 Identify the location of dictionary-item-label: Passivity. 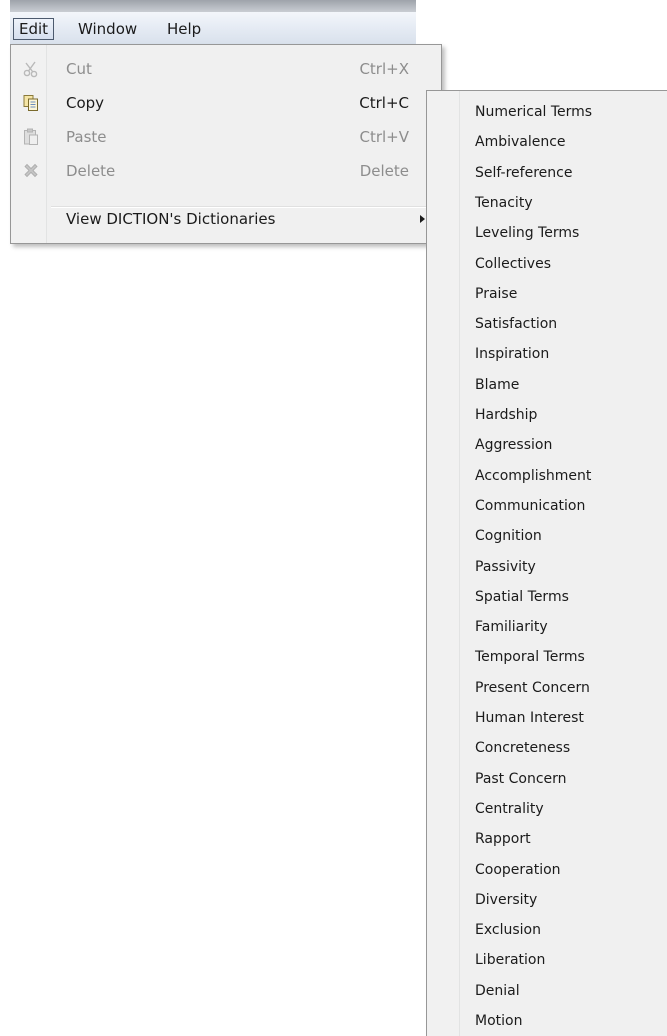
(505, 566).